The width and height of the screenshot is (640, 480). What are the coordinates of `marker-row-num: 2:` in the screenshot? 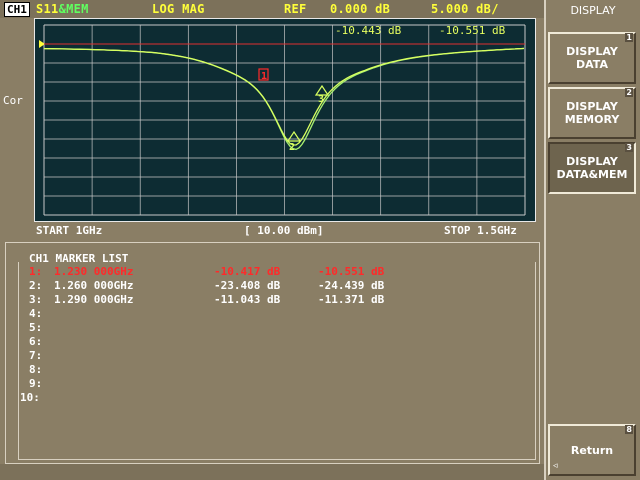 It's located at (36, 285).